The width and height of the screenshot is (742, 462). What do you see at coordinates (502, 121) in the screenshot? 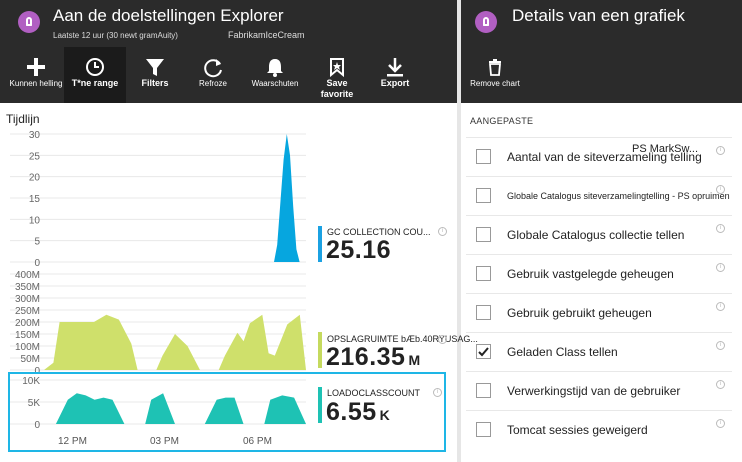
I see `section-label: AANGEPASTE` at bounding box center [502, 121].